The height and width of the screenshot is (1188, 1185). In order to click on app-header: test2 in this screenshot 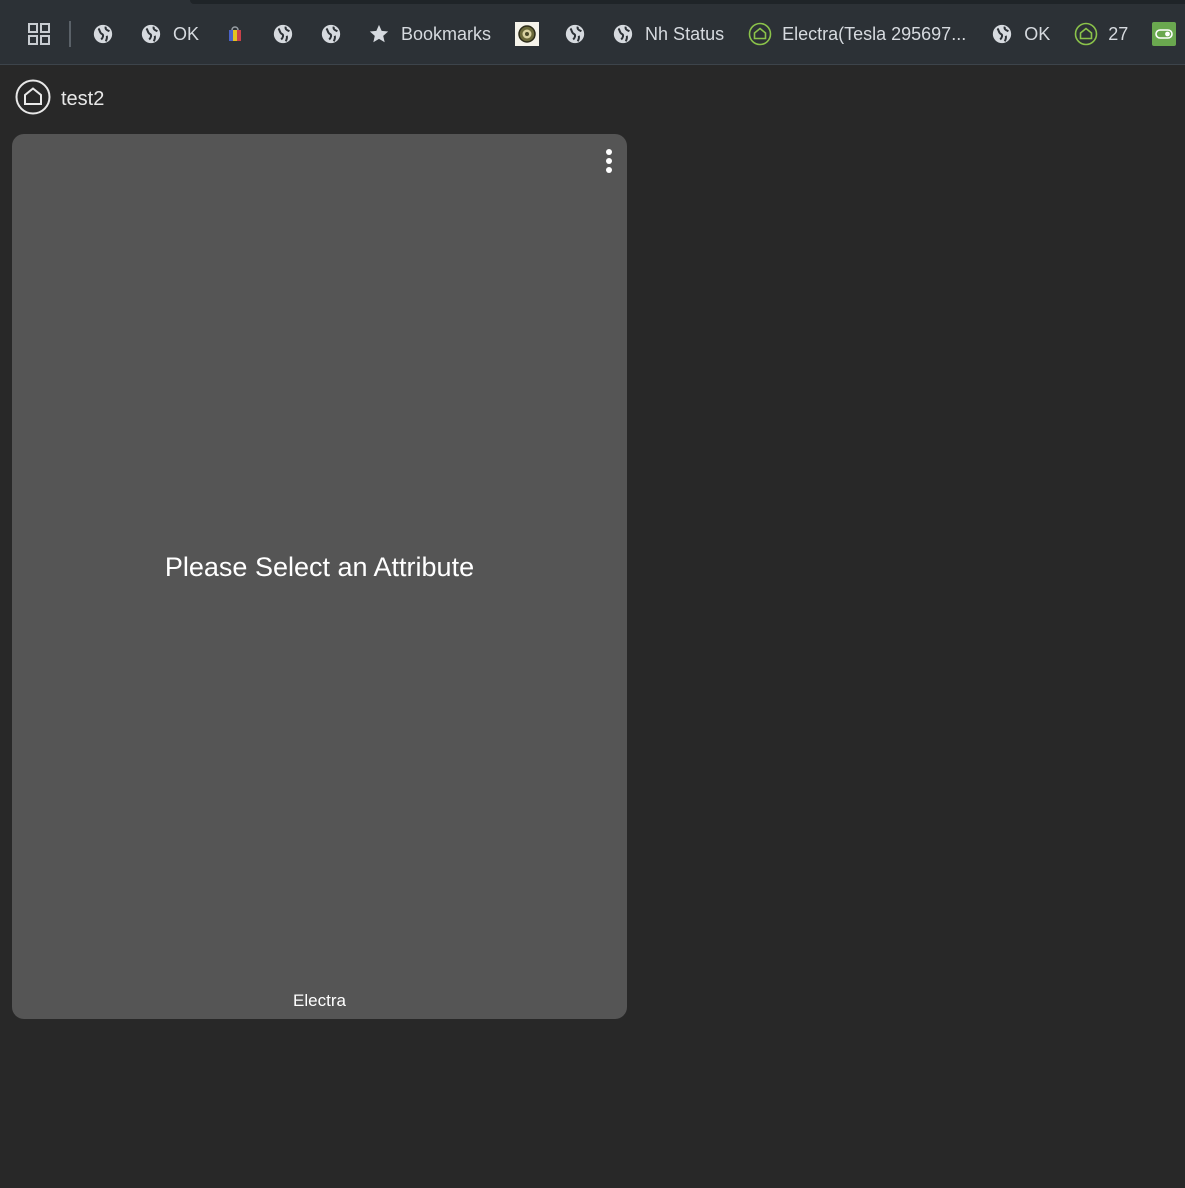, I will do `click(60, 99)`.